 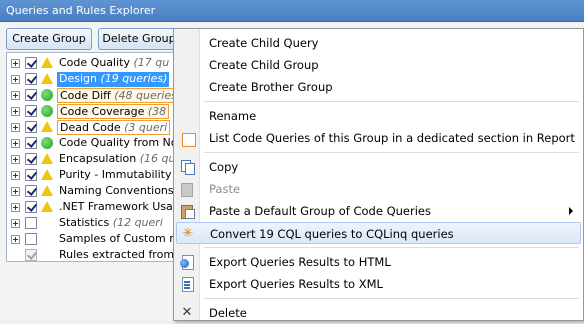 I want to click on tree-row: Purity - Immutability -, so click(x=101, y=175).